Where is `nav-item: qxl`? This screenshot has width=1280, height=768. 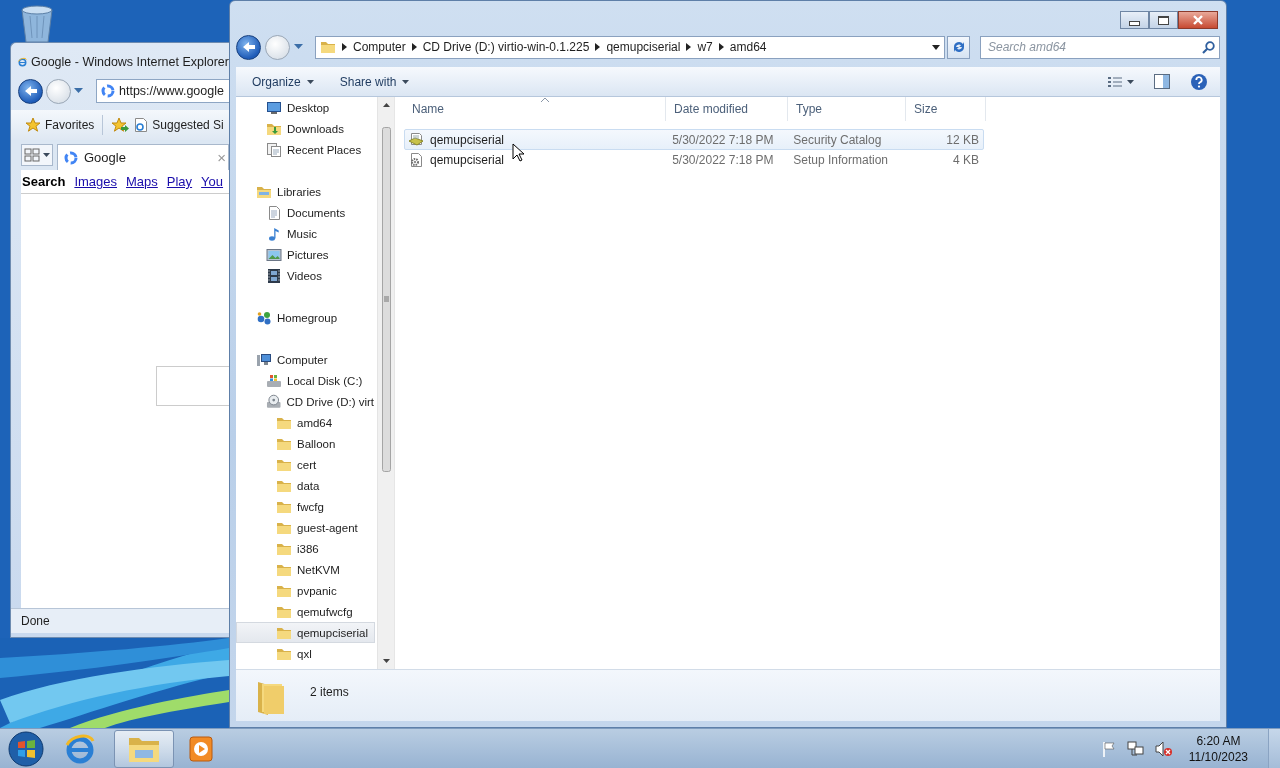 nav-item: qxl is located at coordinates (305, 653).